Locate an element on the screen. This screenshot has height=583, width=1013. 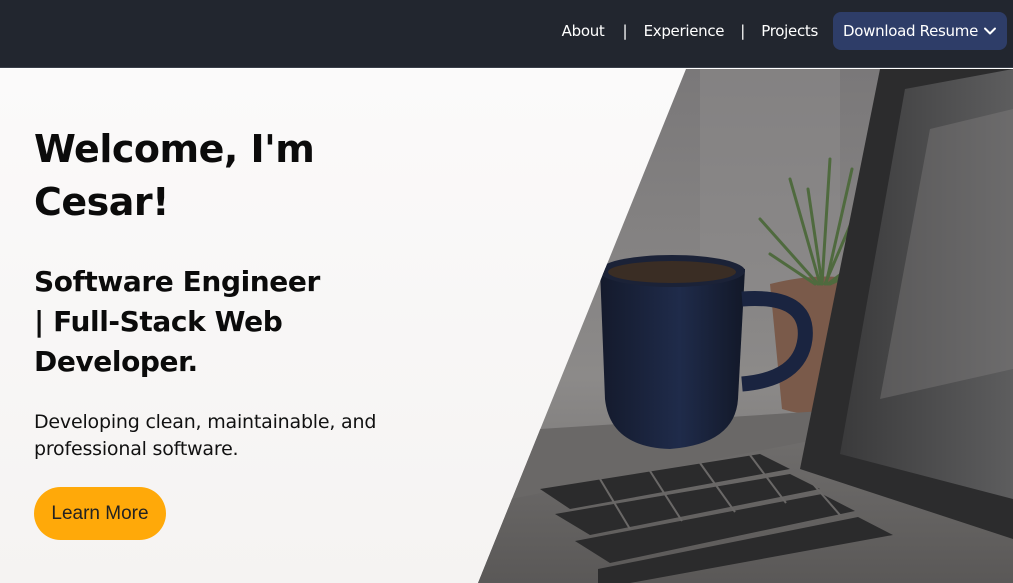
nav-link-about: About is located at coordinates (583, 31).